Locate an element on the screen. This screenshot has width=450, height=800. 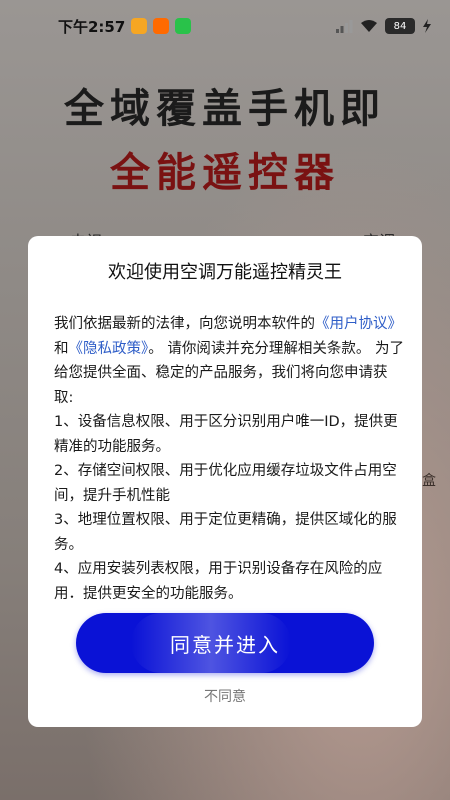
disagree-link: 不同意 is located at coordinates (225, 696).